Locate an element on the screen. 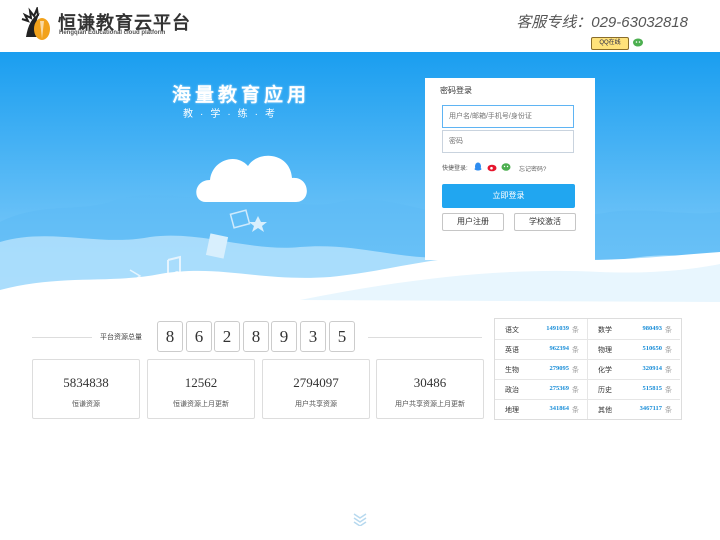  stat-value: 2794097 is located at coordinates (316, 382).